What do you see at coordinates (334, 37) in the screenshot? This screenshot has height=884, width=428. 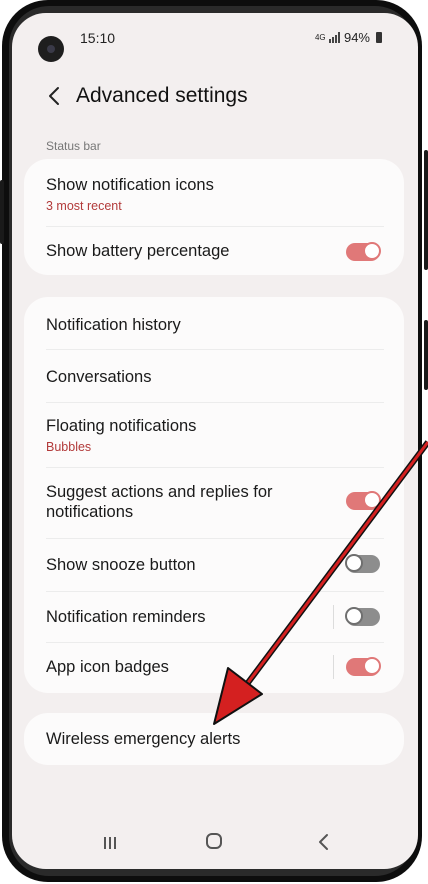 I see `signal-icon` at bounding box center [334, 37].